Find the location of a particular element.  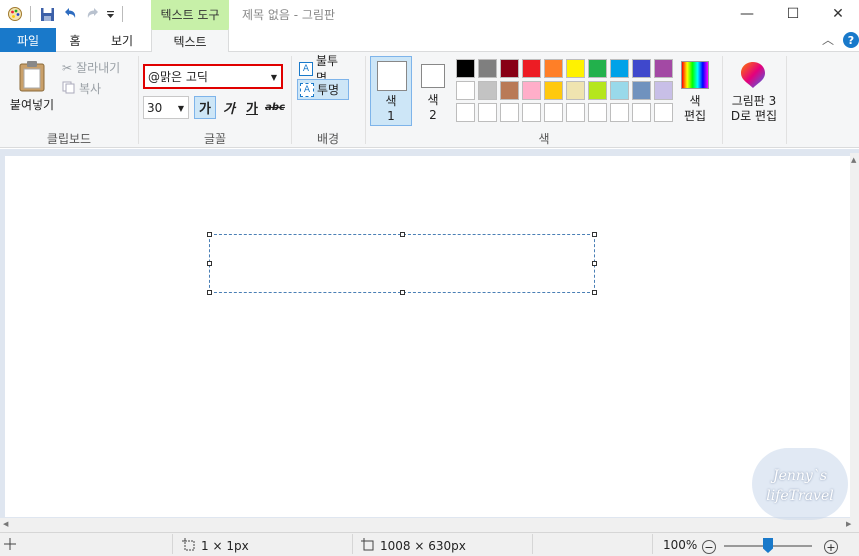

strikethrough-button: abc is located at coordinates (275, 107).